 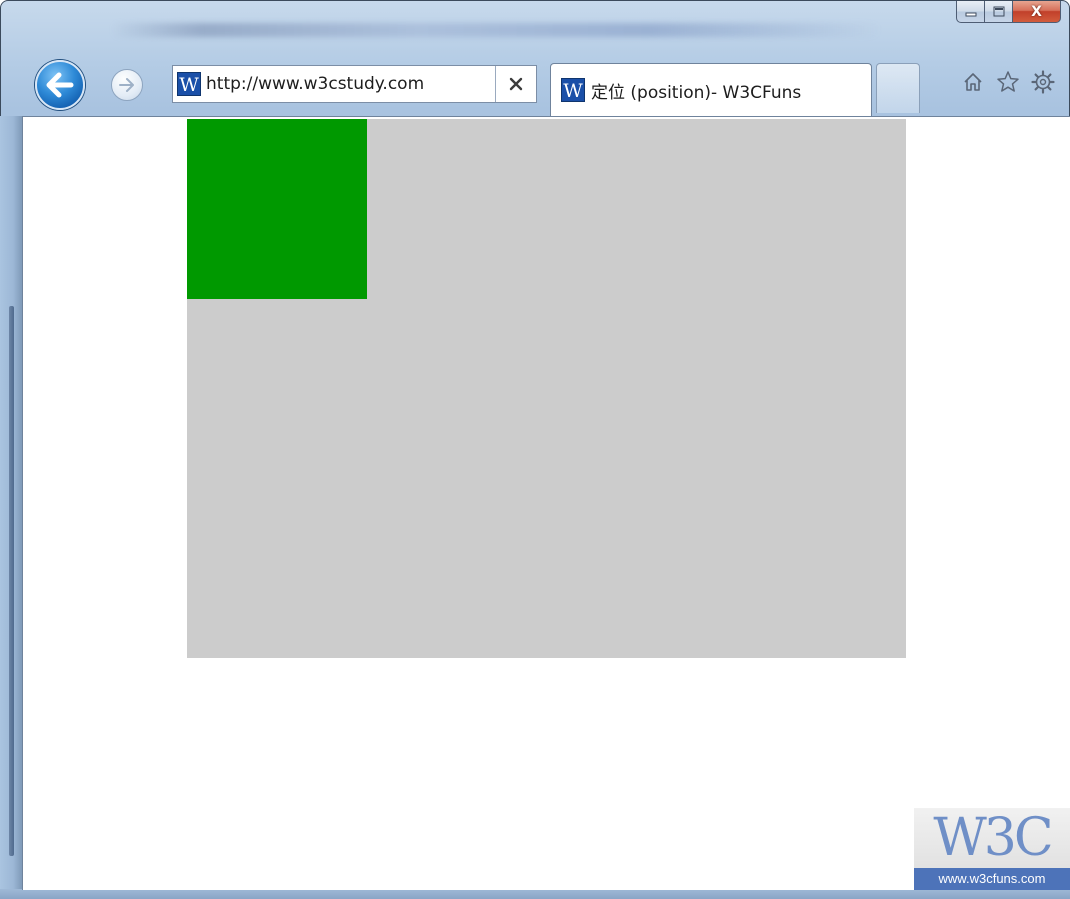 I want to click on gear-icon, so click(x=1042, y=81).